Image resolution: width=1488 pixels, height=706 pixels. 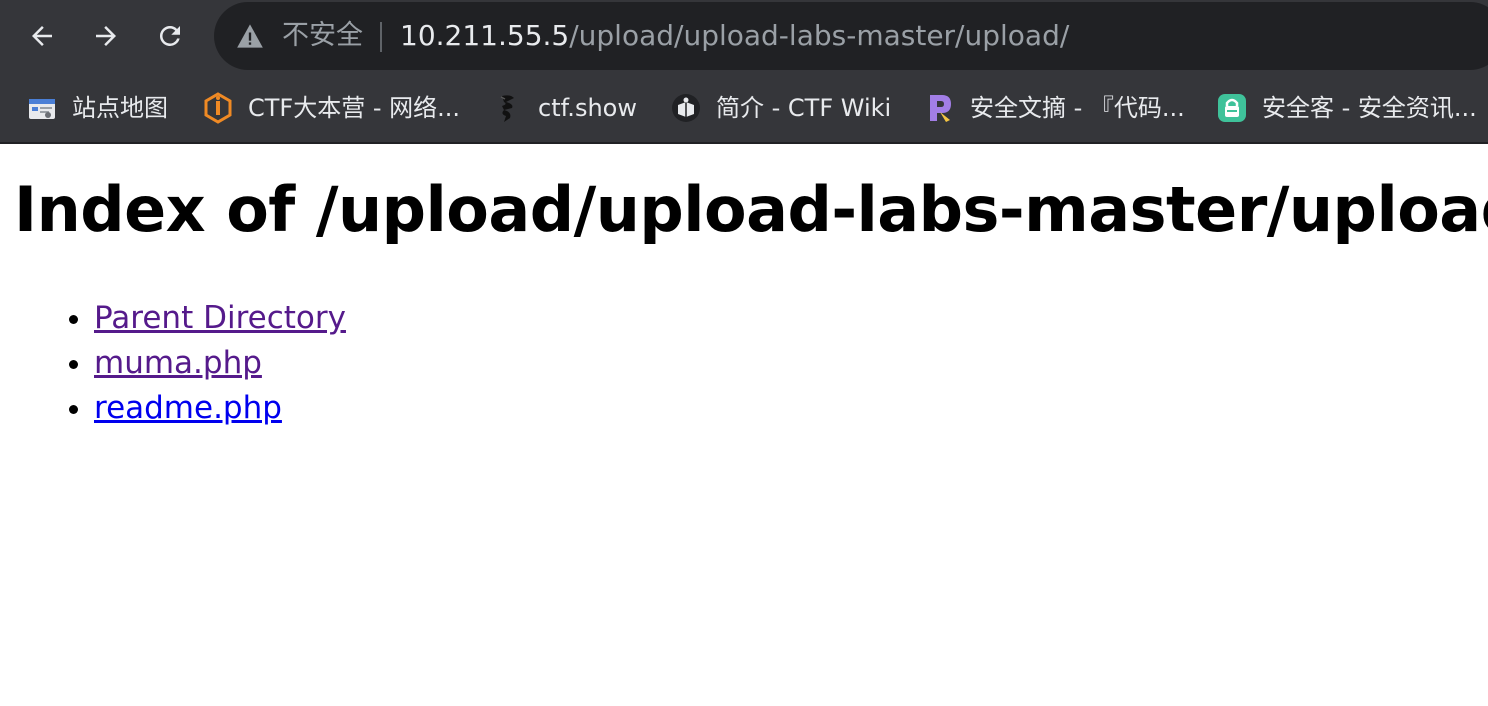 I want to click on ctfshow-icon, so click(x=508, y=108).